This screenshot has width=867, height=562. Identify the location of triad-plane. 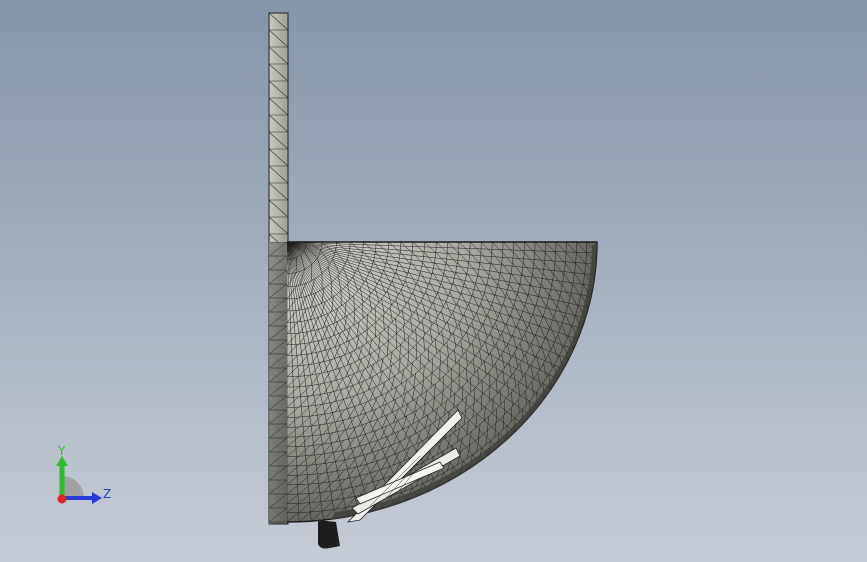
(73, 487).